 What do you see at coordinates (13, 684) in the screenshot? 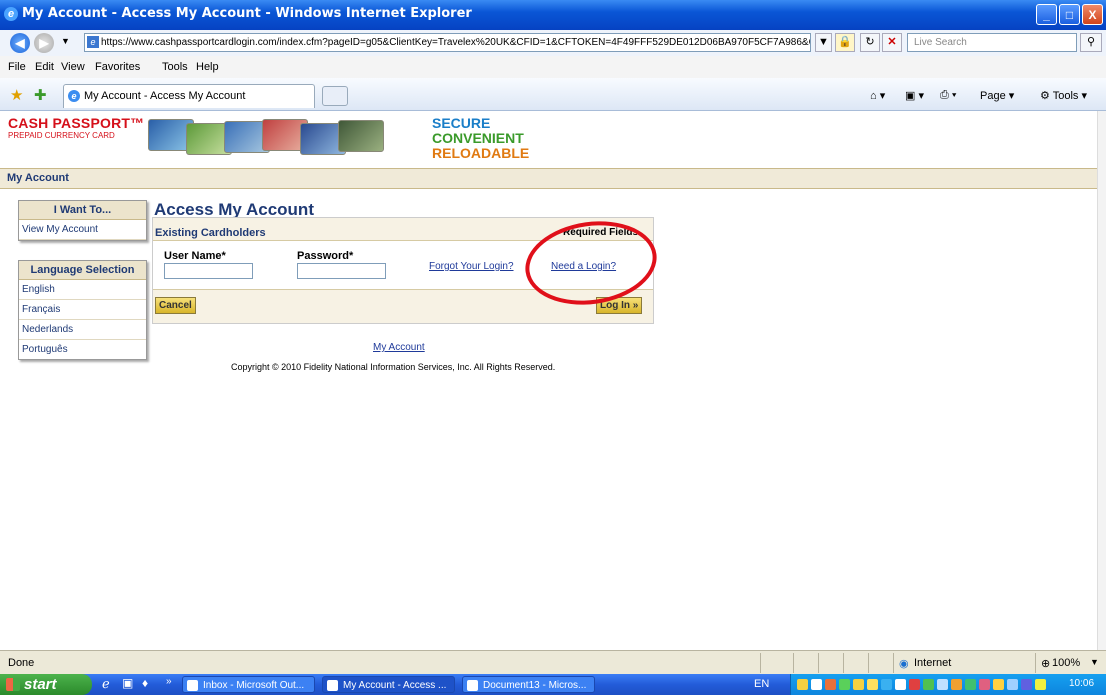
I see `windows-flag-icon` at bounding box center [13, 684].